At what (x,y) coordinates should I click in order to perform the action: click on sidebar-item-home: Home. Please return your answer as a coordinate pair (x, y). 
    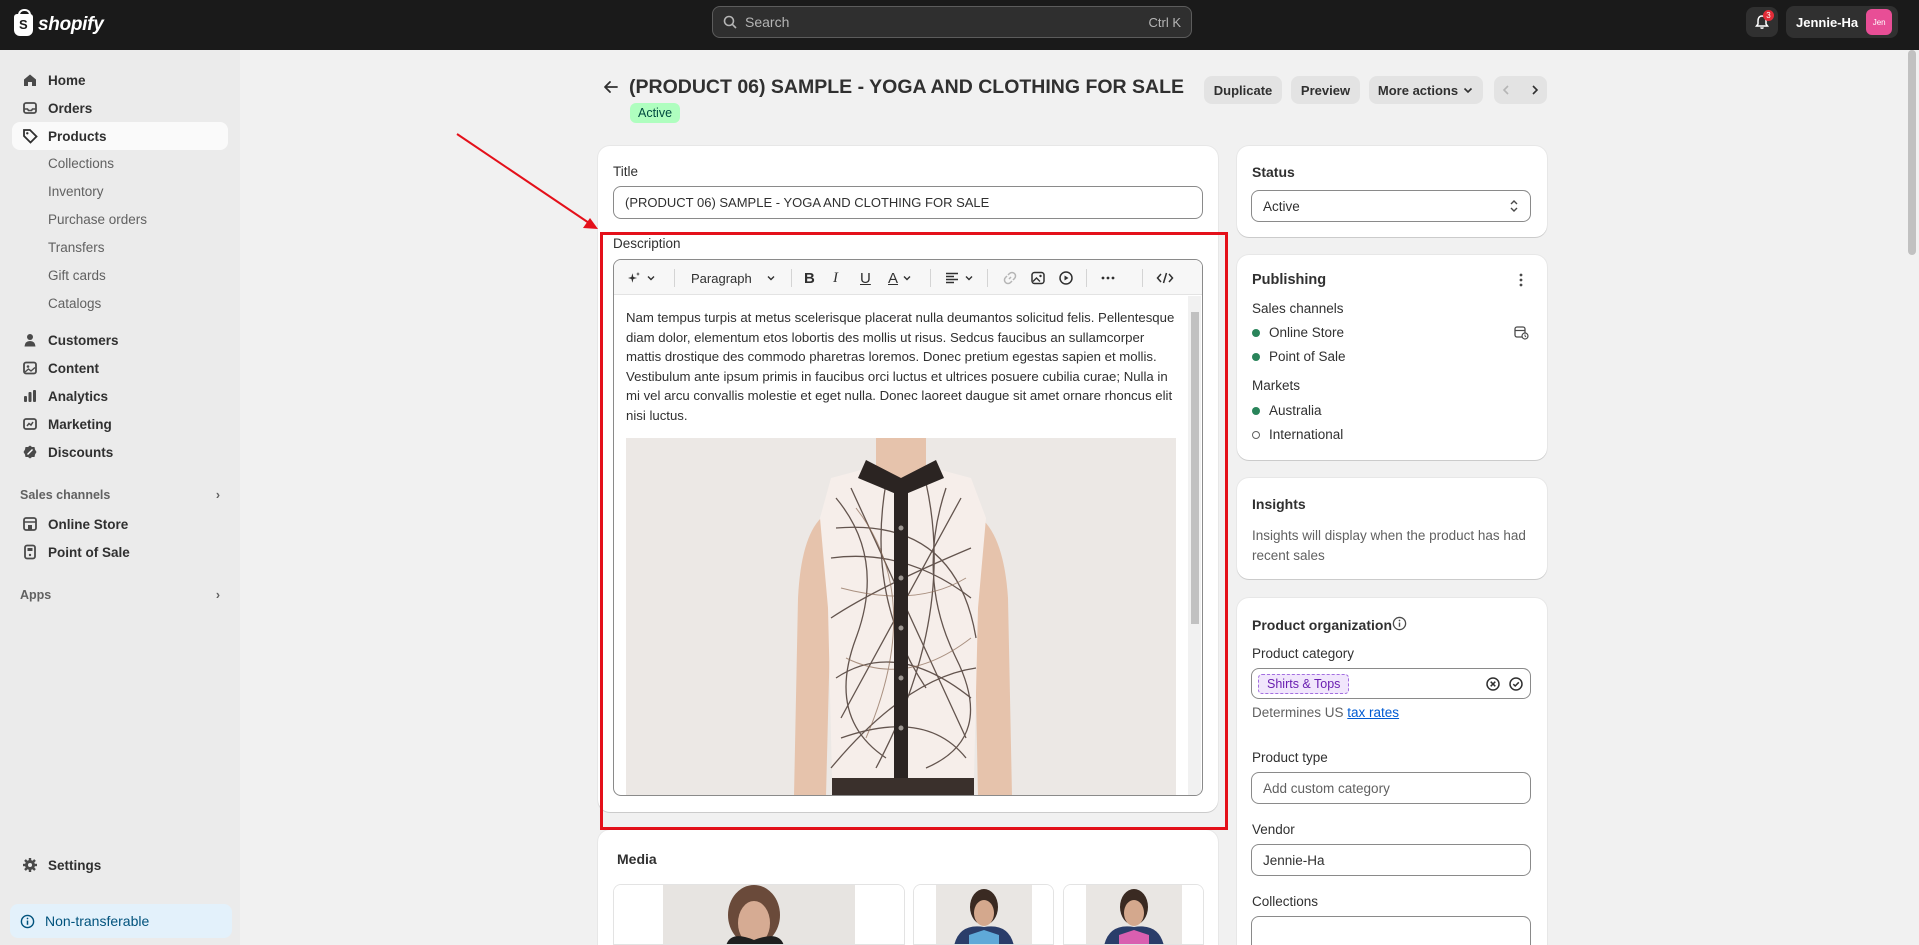
    Looking at the image, I should click on (120, 80).